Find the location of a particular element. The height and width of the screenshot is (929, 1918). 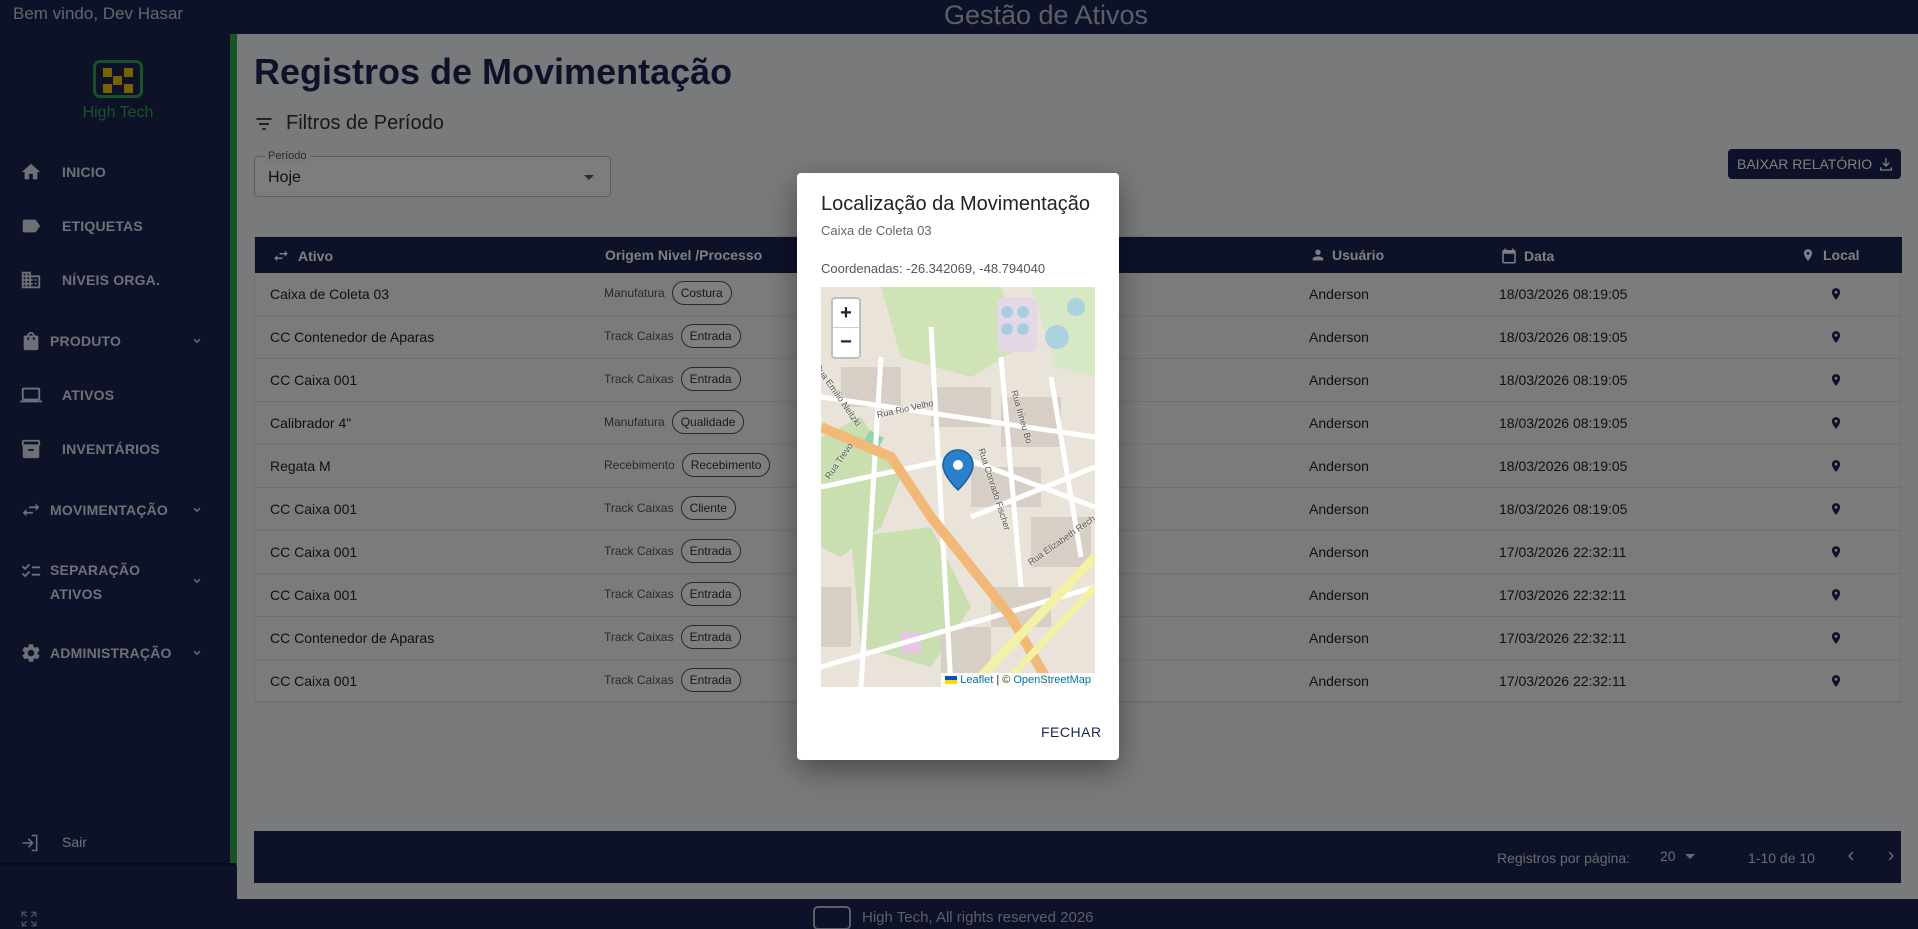

dialog-coordinates: Coordenadas: -26.342069, -48.794040 is located at coordinates (933, 268).